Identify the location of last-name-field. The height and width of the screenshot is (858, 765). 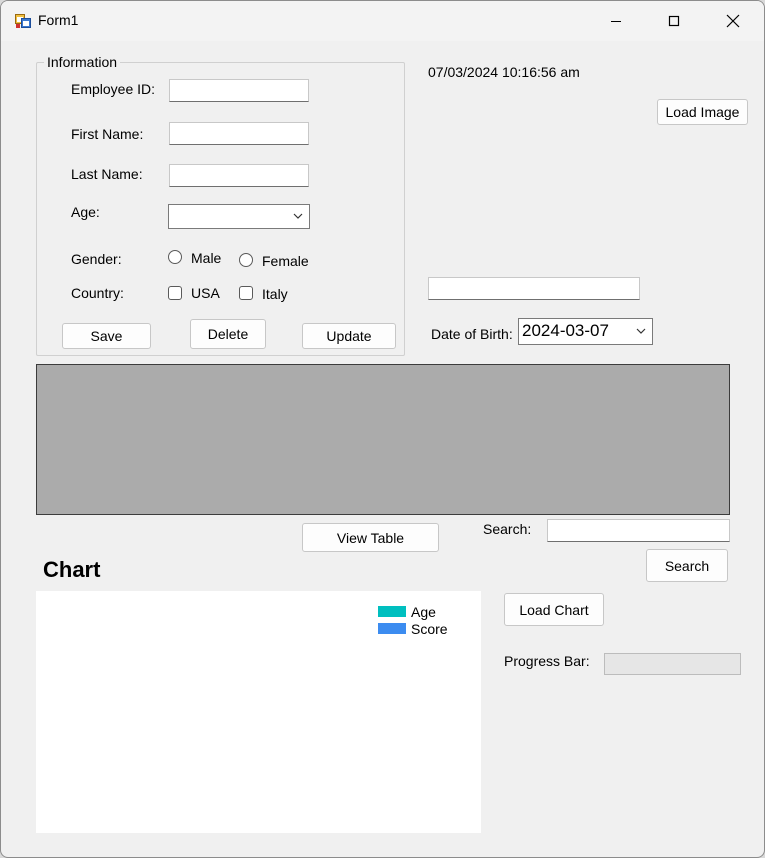
(239, 175).